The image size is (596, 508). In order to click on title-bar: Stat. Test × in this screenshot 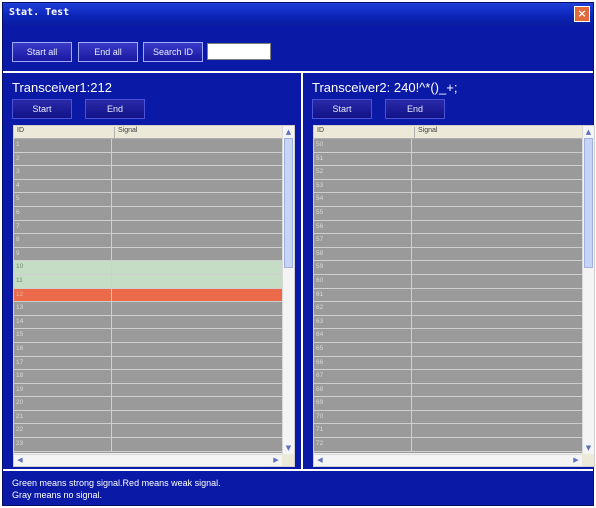, I will do `click(298, 14)`.